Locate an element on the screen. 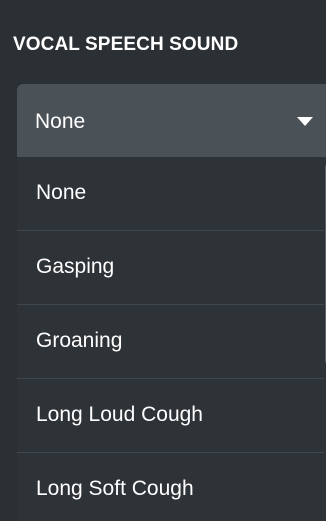 This screenshot has height=521, width=326. menu-item-long-soft-cough: Long Soft Cough is located at coordinates (170, 487).